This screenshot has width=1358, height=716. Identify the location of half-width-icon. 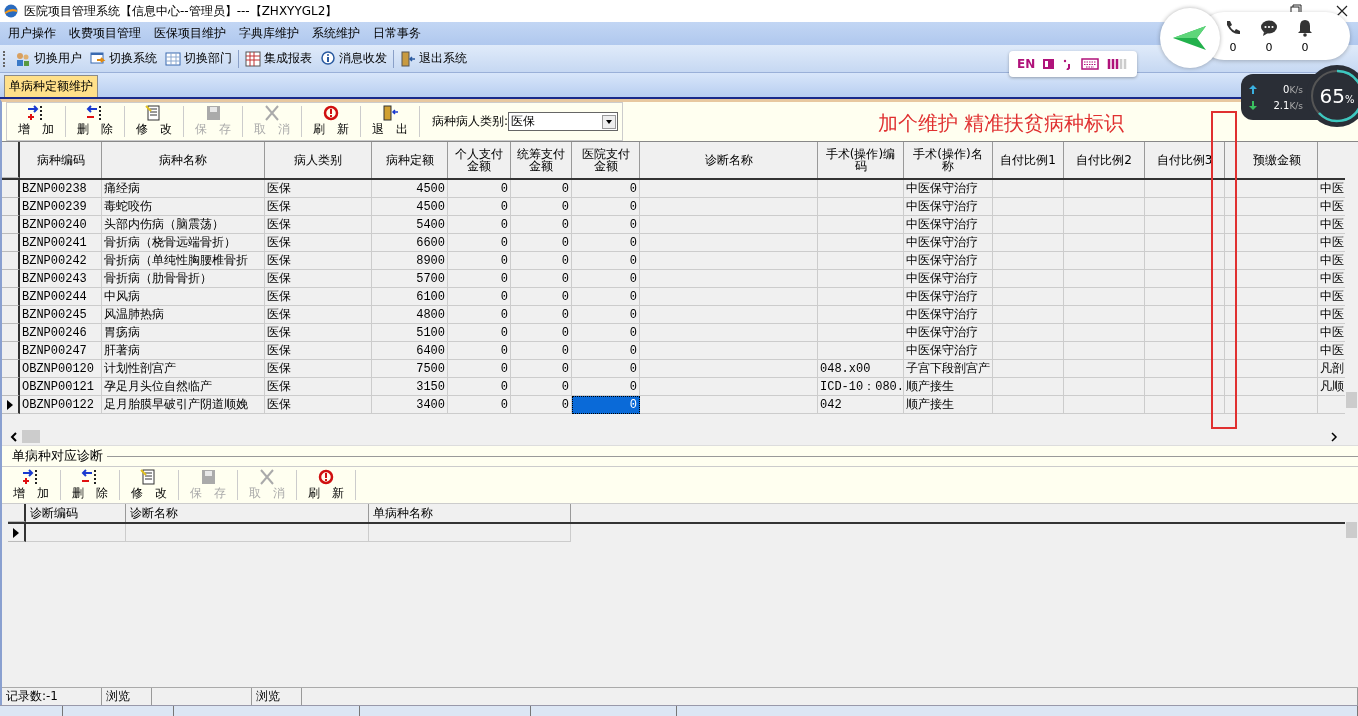
(1049, 64).